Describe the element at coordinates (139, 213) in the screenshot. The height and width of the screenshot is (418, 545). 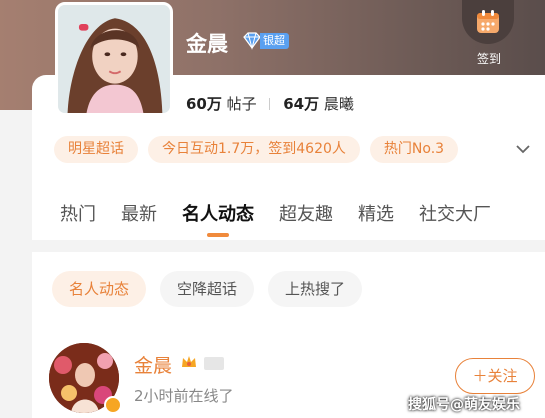
I see `tab-latest: 最新` at that location.